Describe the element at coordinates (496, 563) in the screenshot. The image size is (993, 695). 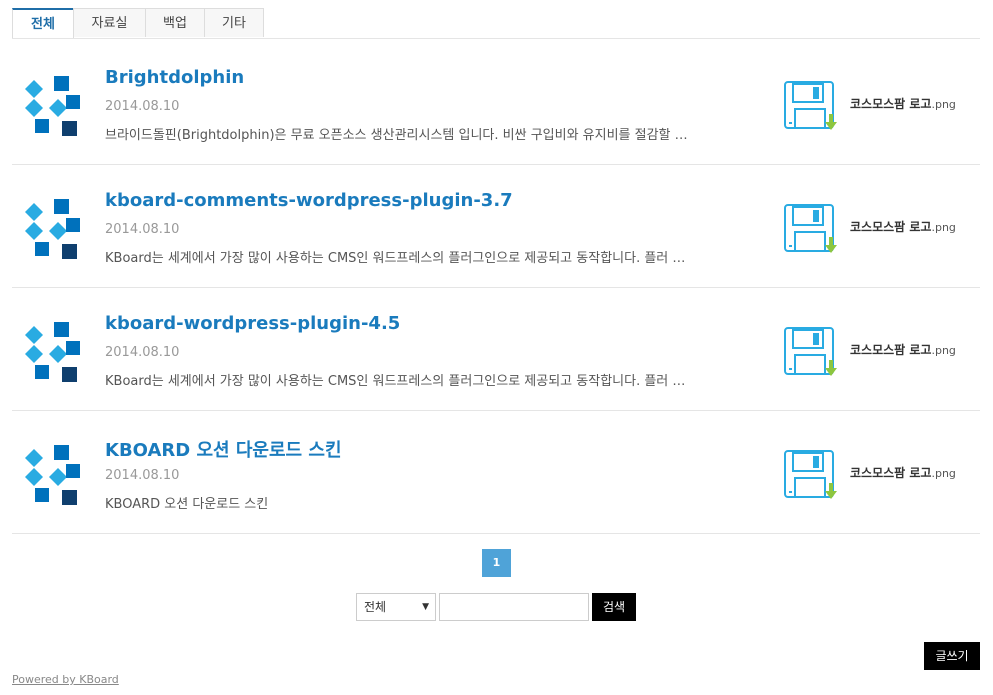
I see `page-1-button: 1` at that location.